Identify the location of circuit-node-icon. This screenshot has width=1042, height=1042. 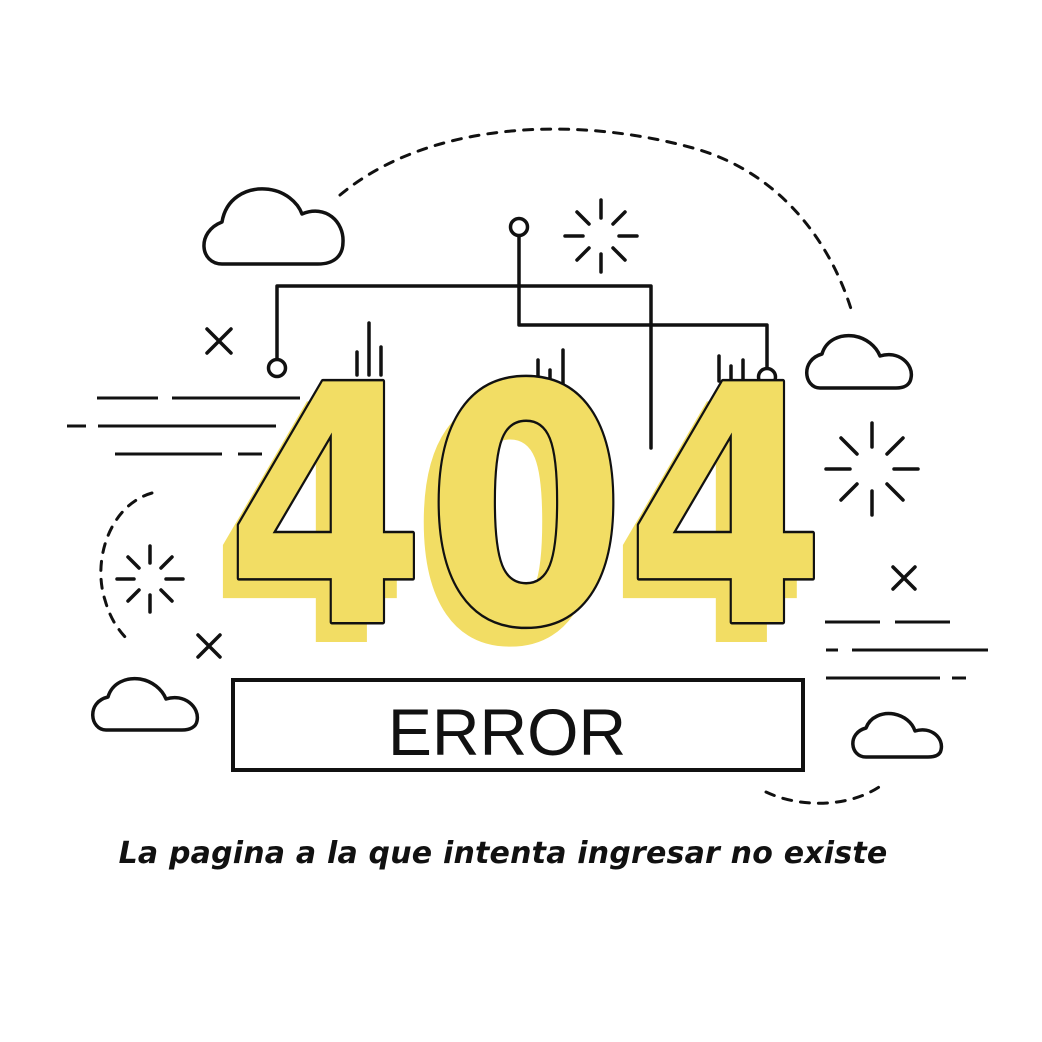
(519, 227).